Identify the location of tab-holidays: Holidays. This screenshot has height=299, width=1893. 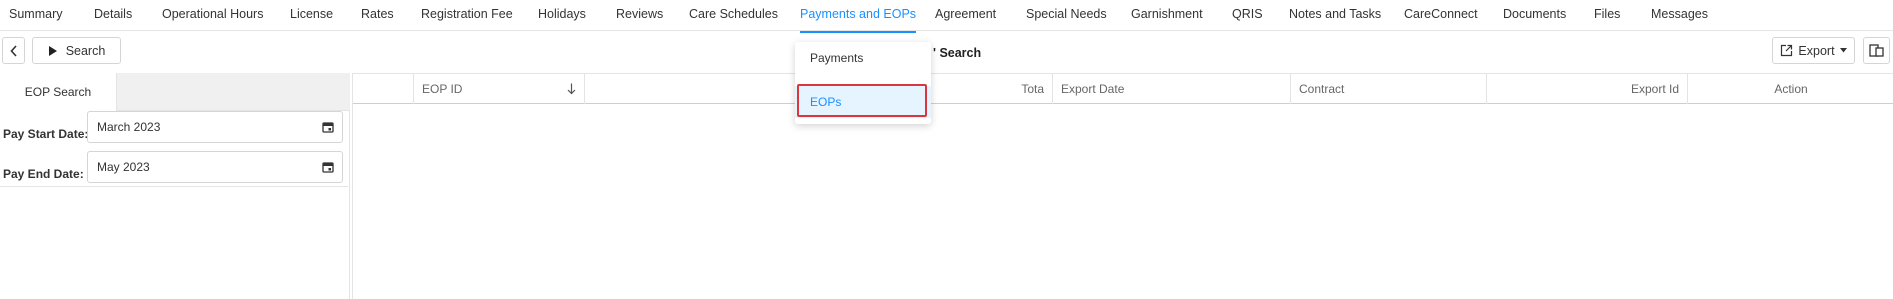
(562, 14).